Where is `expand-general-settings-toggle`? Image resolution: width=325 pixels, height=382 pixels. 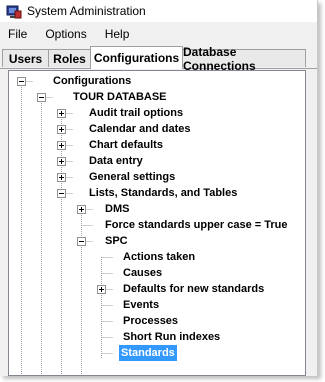
expand-general-settings-toggle is located at coordinates (61, 177).